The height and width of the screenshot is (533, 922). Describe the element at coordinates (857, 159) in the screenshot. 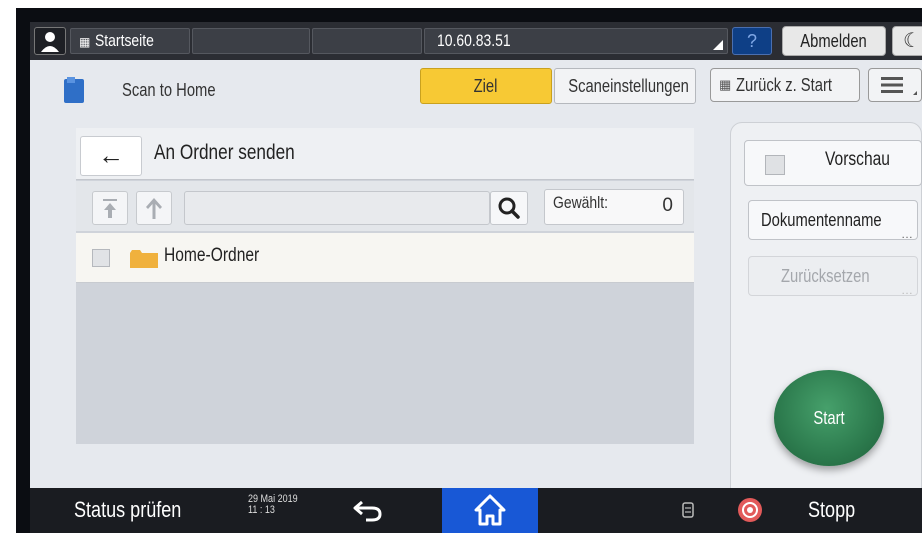

I see `preview-label: Vorschau` at that location.